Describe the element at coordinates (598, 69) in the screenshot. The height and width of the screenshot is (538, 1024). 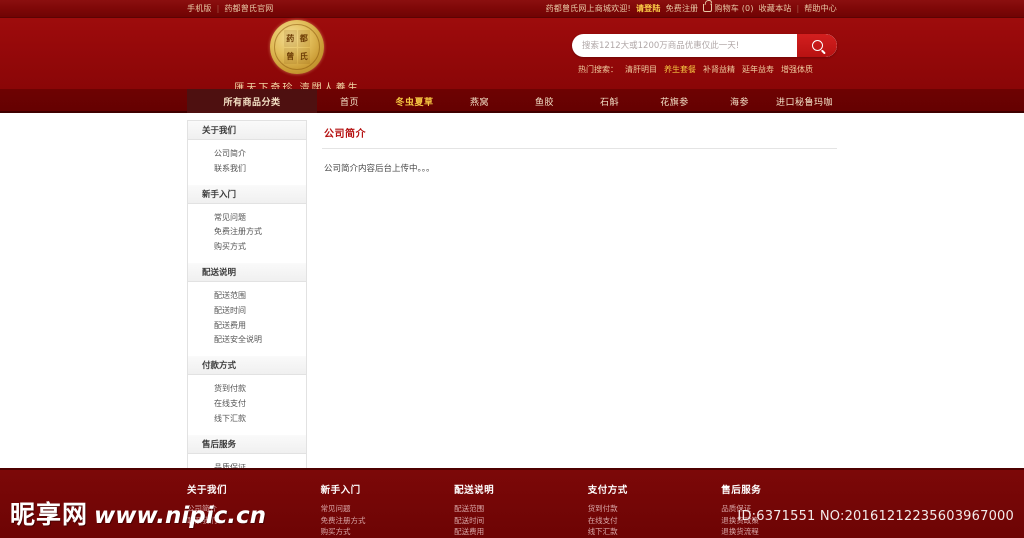
I see `hot-search-label: 热门搜索：` at that location.